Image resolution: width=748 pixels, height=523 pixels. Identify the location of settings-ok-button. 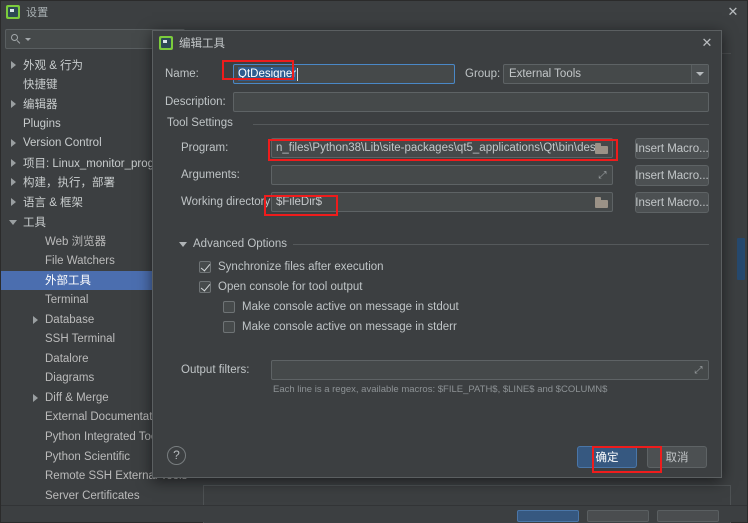
(548, 516).